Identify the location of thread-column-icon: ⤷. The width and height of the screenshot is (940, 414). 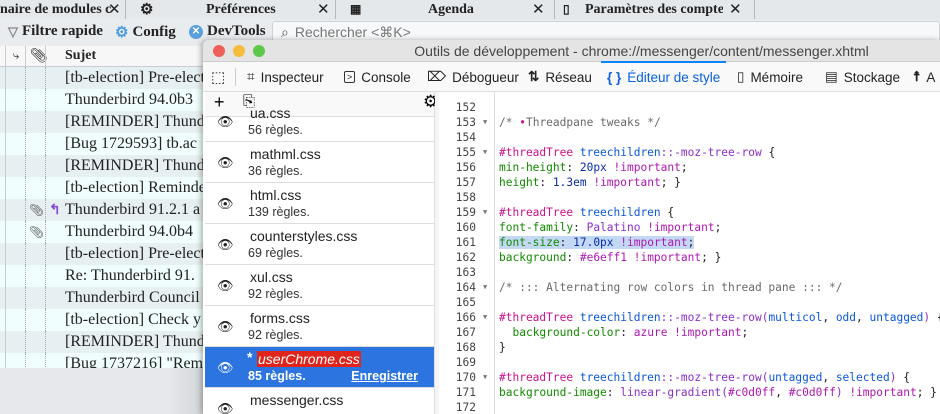
(16, 56).